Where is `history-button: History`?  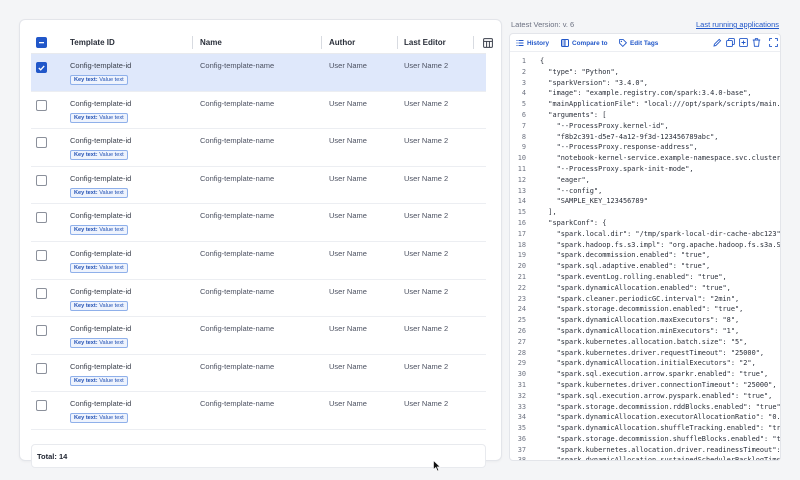
history-button: History is located at coordinates (532, 43).